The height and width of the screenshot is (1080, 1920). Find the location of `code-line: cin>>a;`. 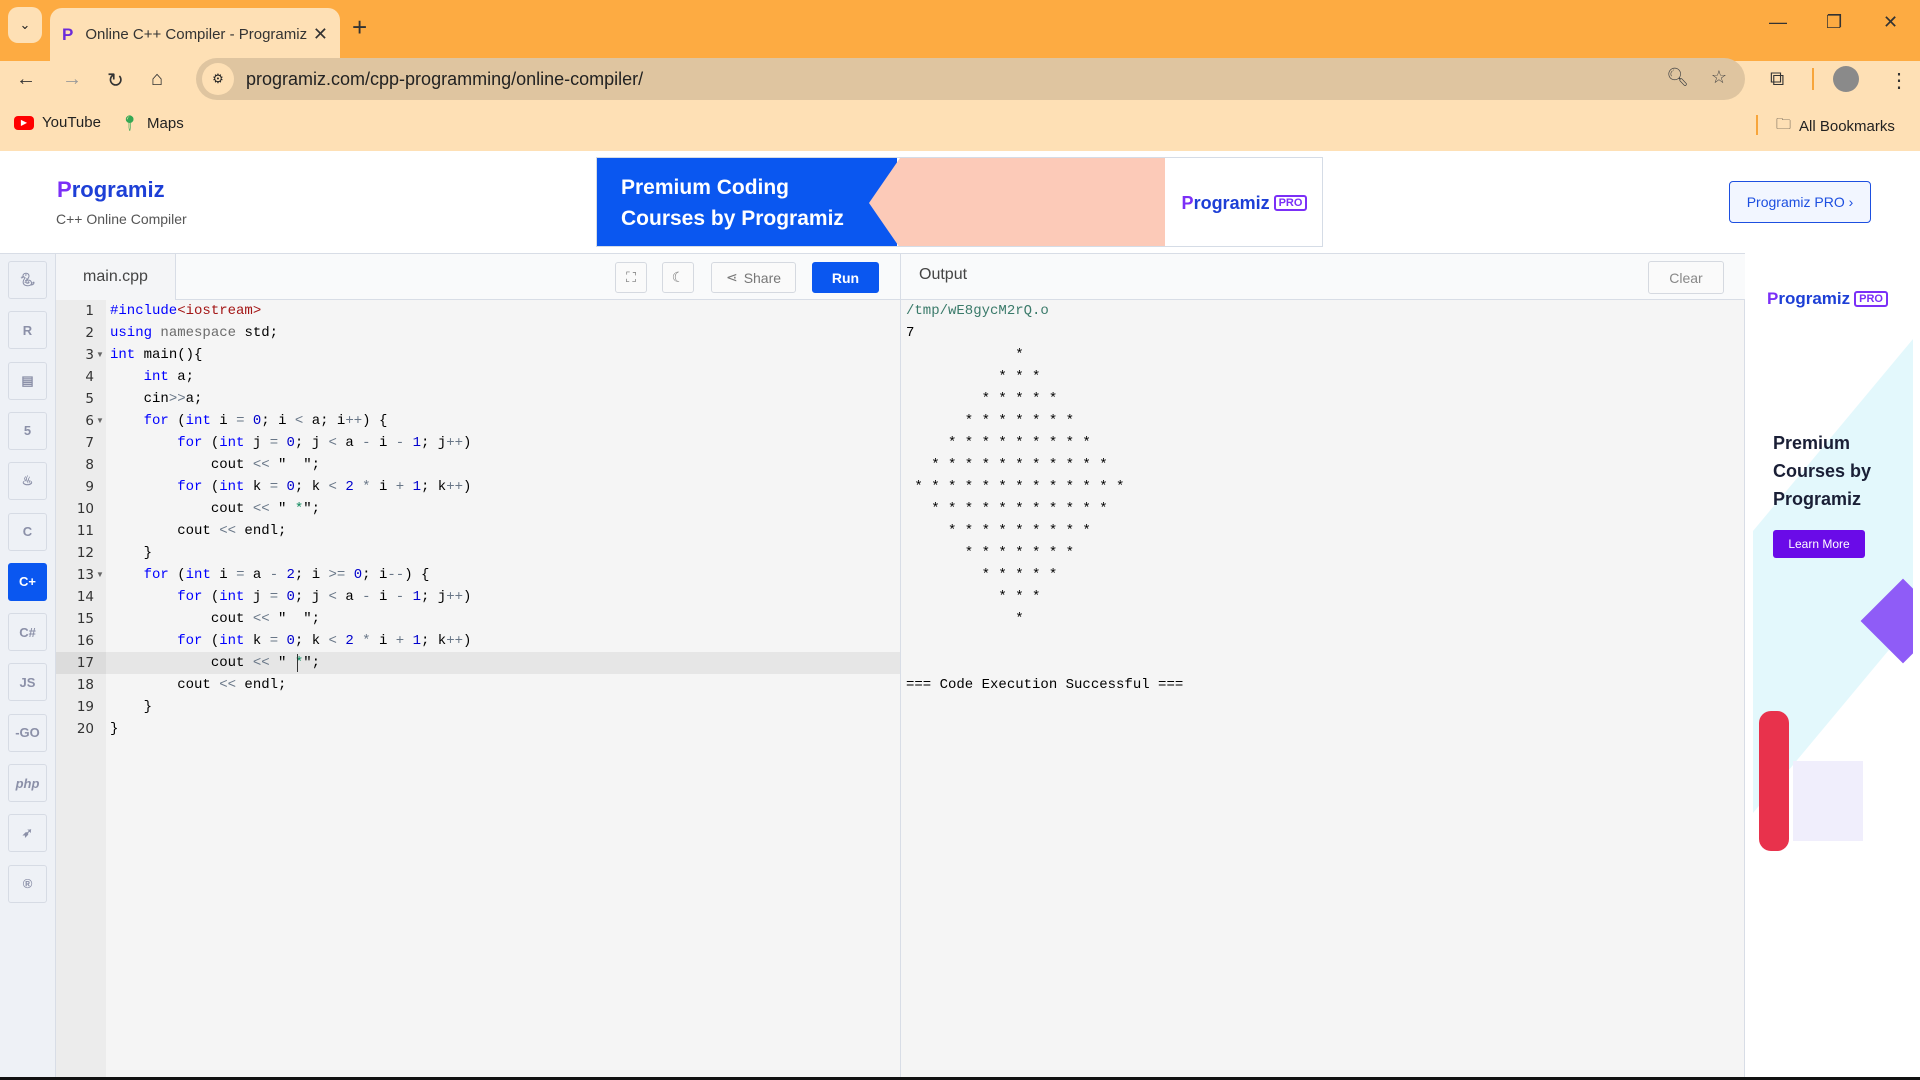

code-line: cin>>a; is located at coordinates (156, 399).